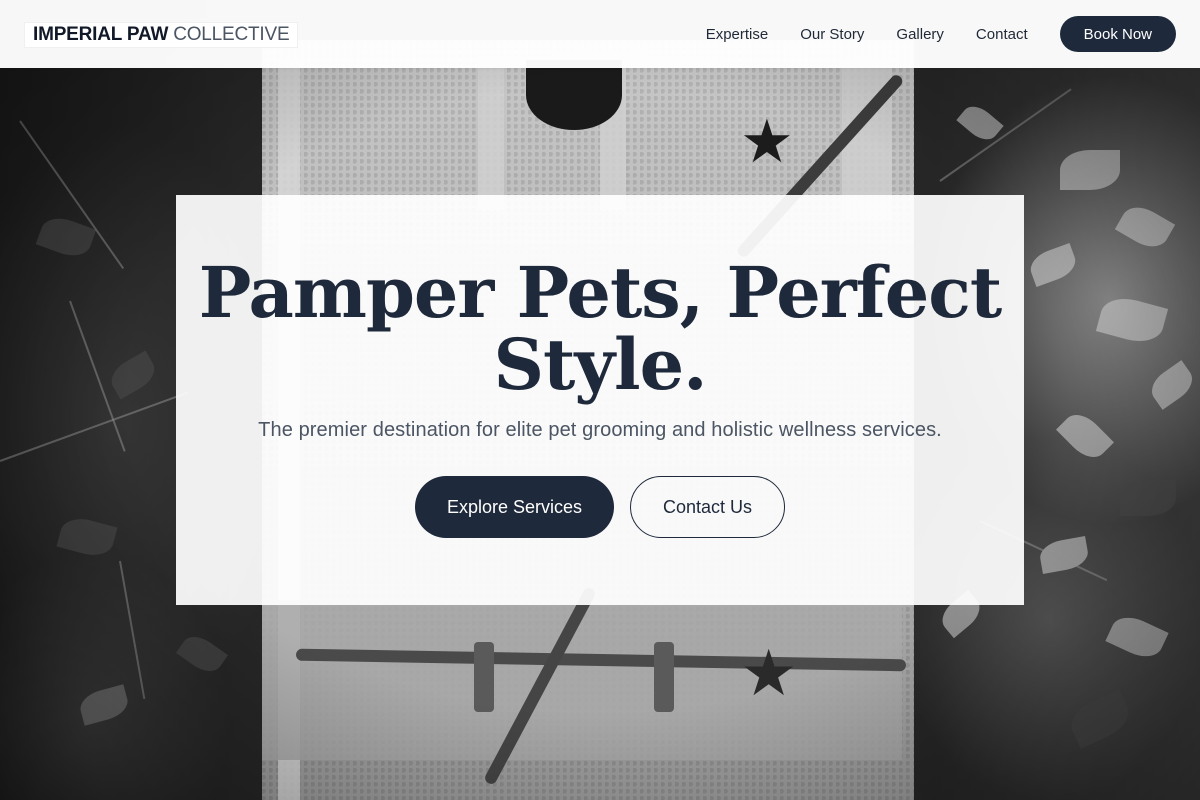  I want to click on contact-us-button: Contact Us, so click(708, 507).